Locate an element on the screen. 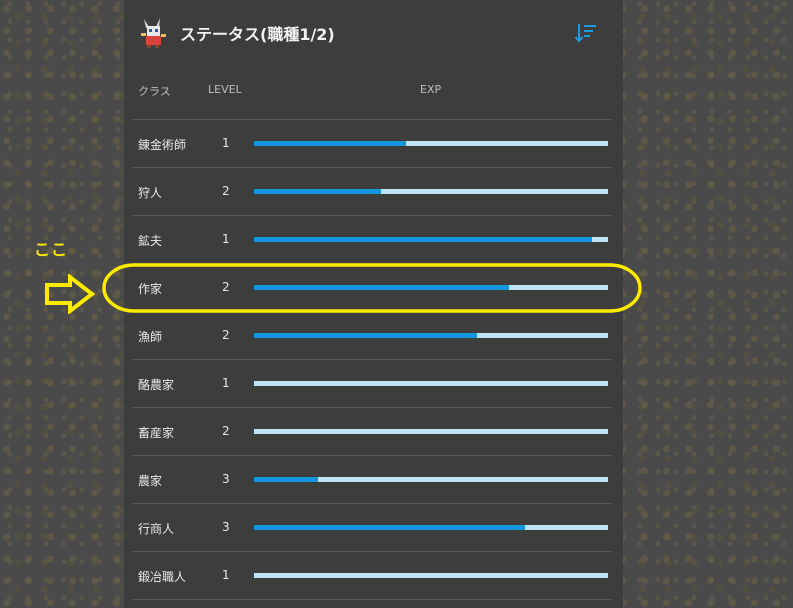 This screenshot has width=793, height=608. class-name: 行商人 is located at coordinates (156, 529).